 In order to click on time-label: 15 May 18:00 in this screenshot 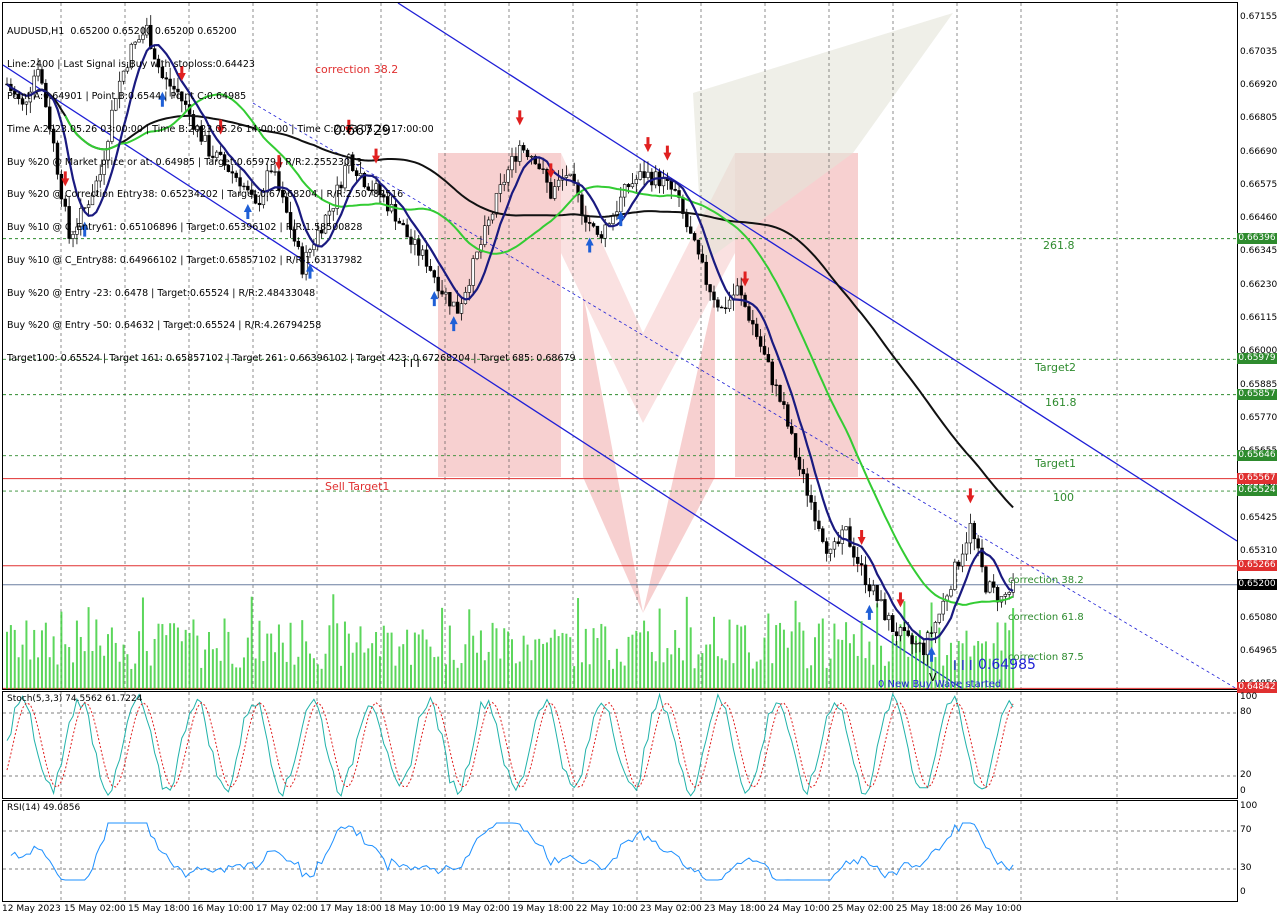, I will do `click(159, 909)`.